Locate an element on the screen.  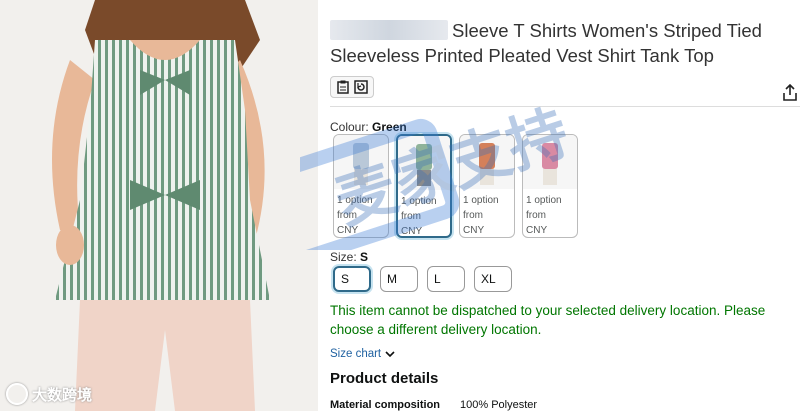
share-icon is located at coordinates (790, 95).